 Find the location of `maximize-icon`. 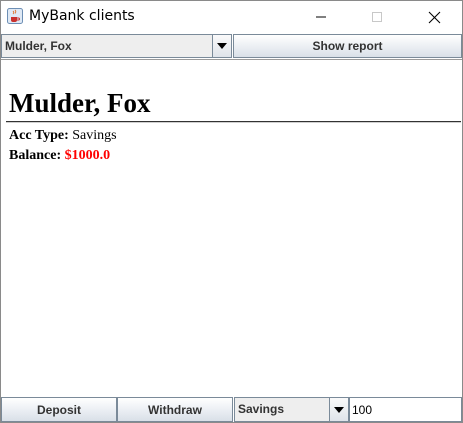

maximize-icon is located at coordinates (377, 17).